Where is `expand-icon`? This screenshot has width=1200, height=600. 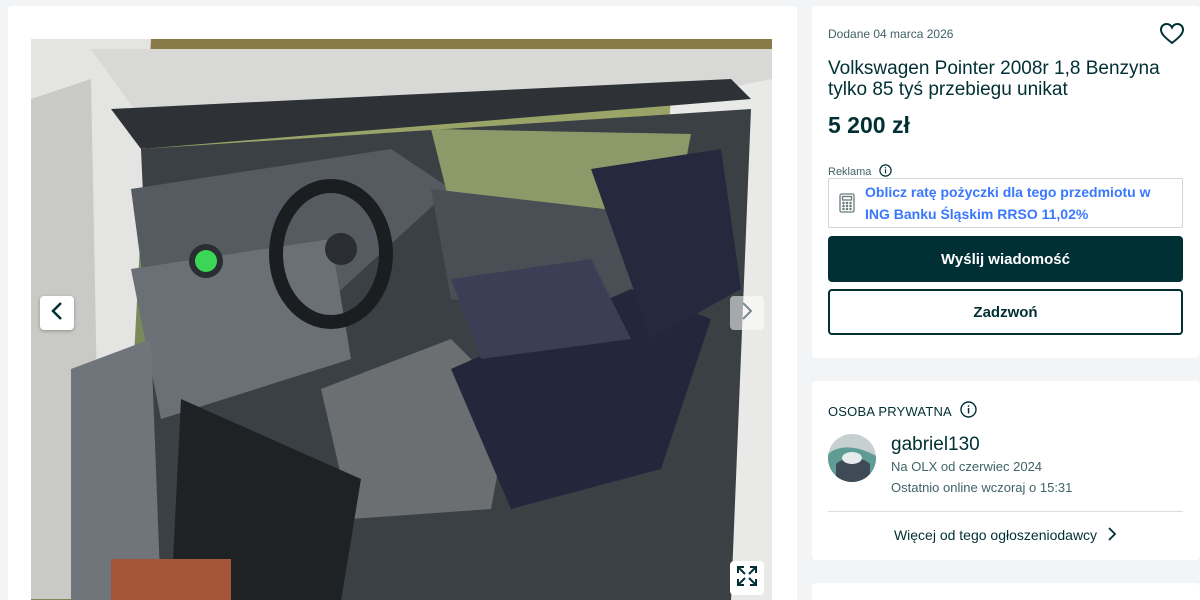
expand-icon is located at coordinates (747, 578).